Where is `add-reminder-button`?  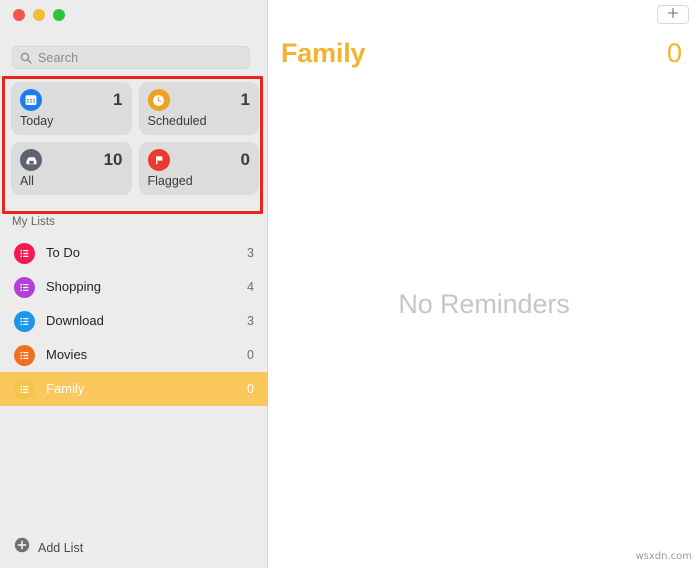
add-reminder-button is located at coordinates (673, 14).